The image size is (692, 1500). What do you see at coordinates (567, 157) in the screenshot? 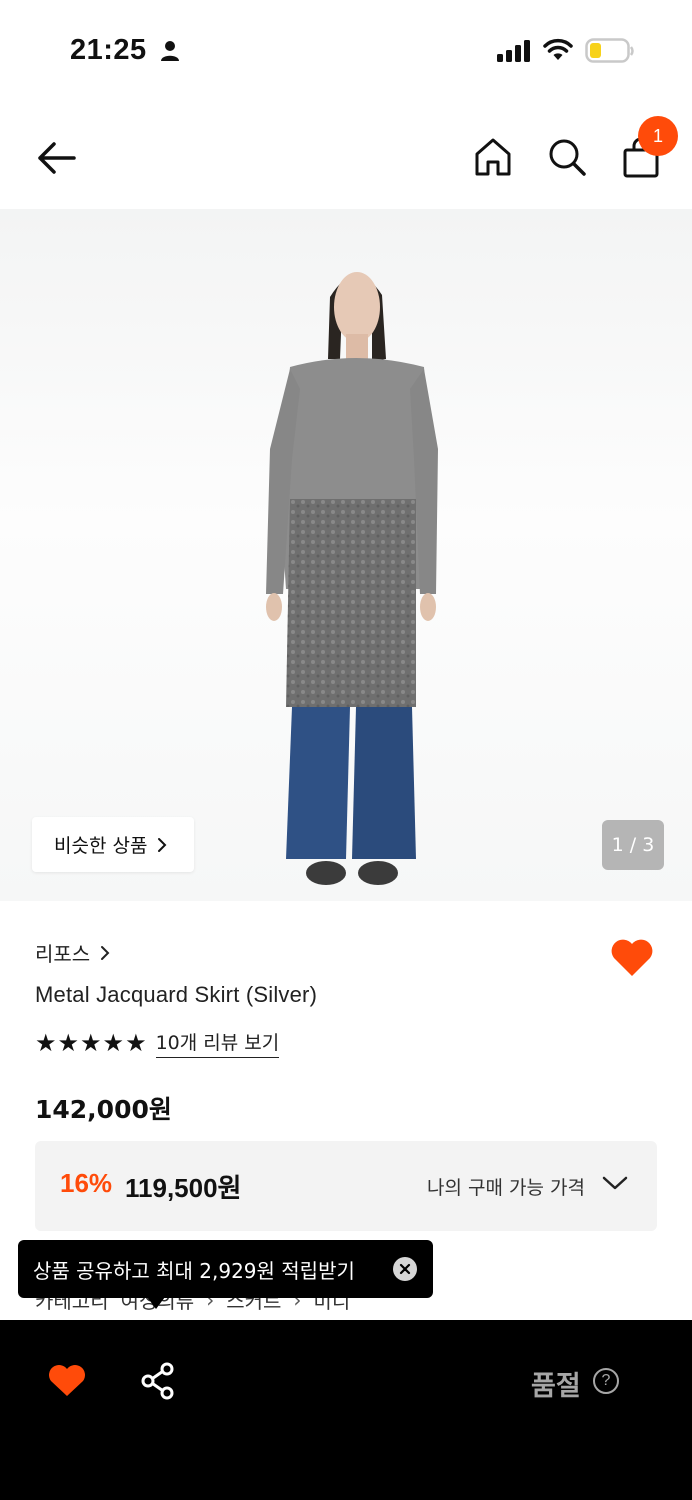
I see `search-icon` at bounding box center [567, 157].